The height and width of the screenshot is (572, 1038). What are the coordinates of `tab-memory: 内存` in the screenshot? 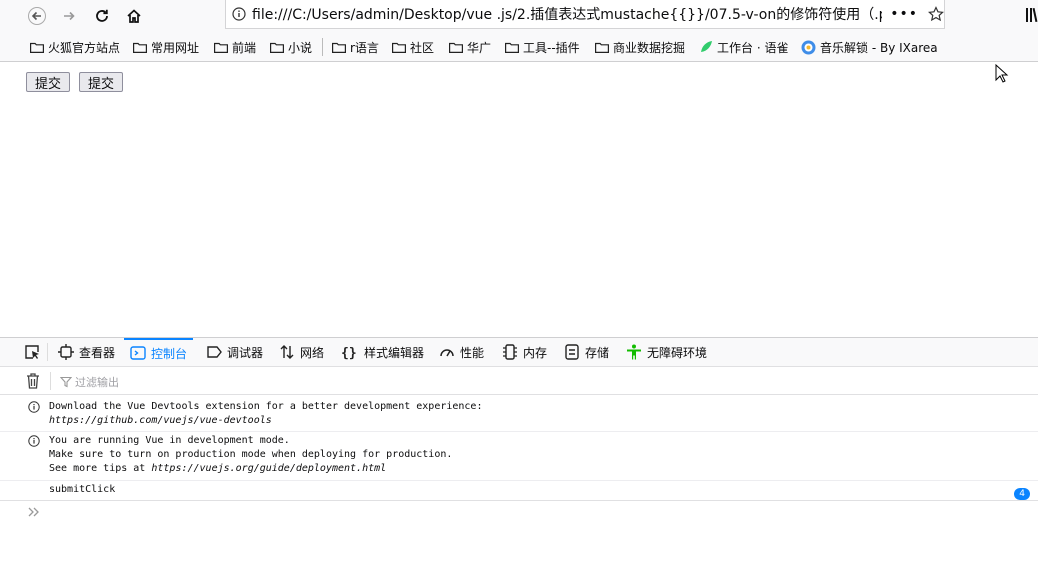 It's located at (524, 352).